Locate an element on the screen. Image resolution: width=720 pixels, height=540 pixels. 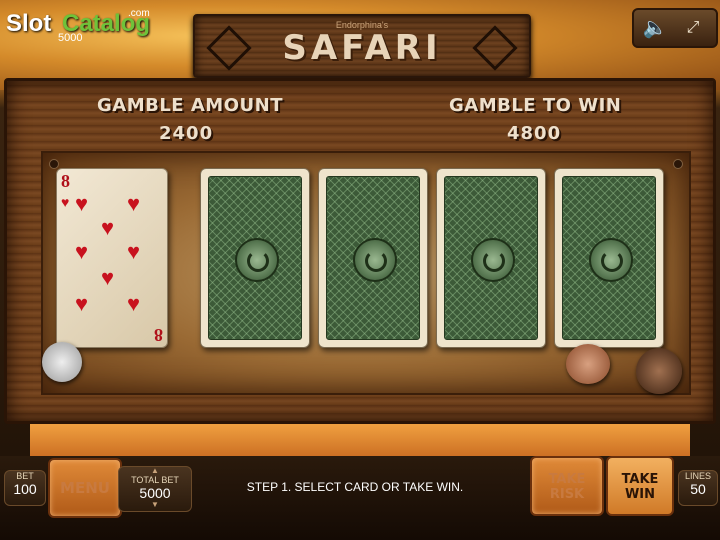
take-risk-label: TAKE RISK is located at coordinates (567, 487).